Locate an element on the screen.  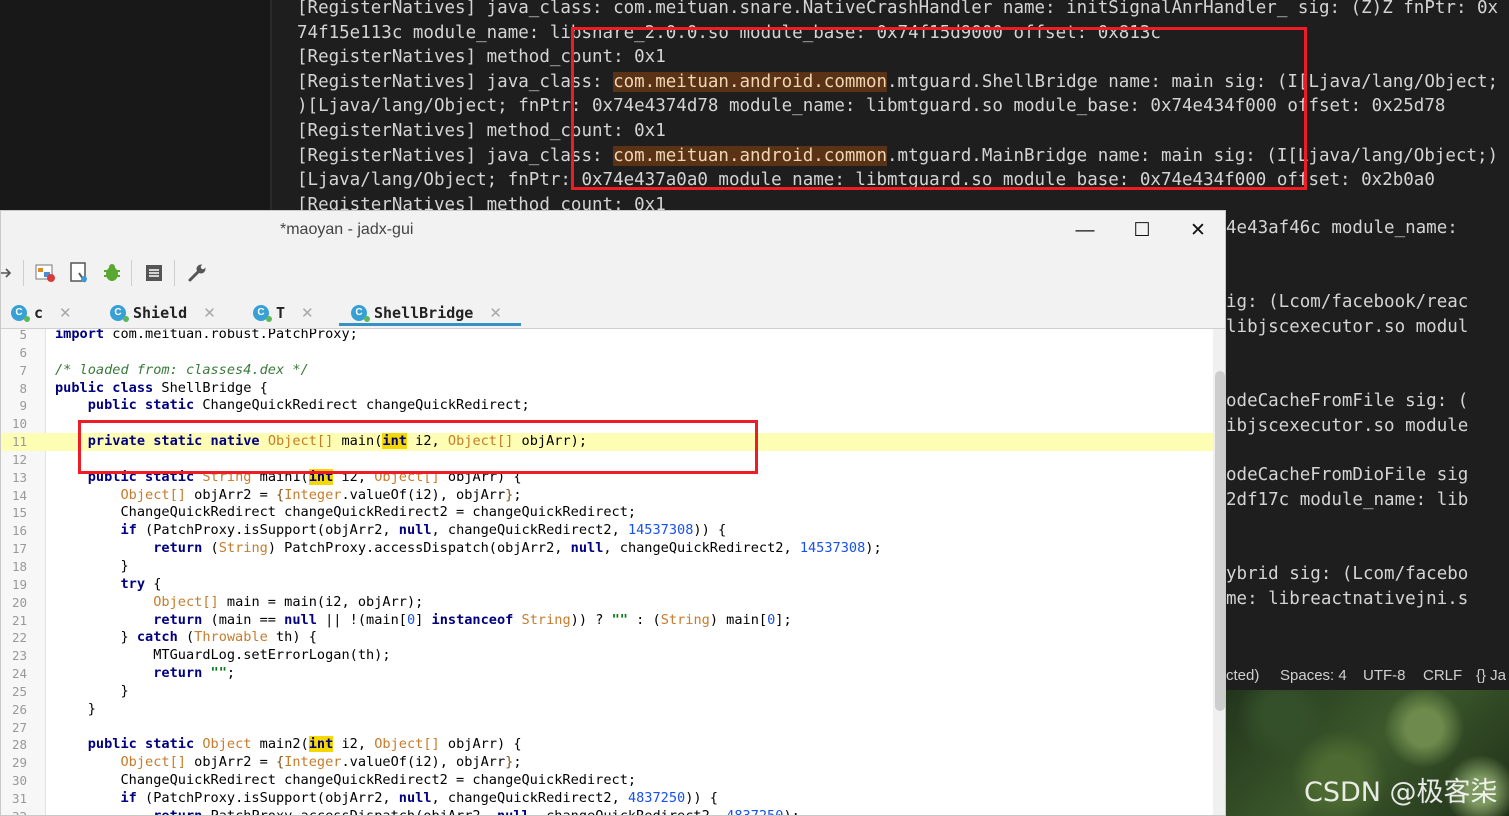
line-number: 7 is located at coordinates (23, 370).